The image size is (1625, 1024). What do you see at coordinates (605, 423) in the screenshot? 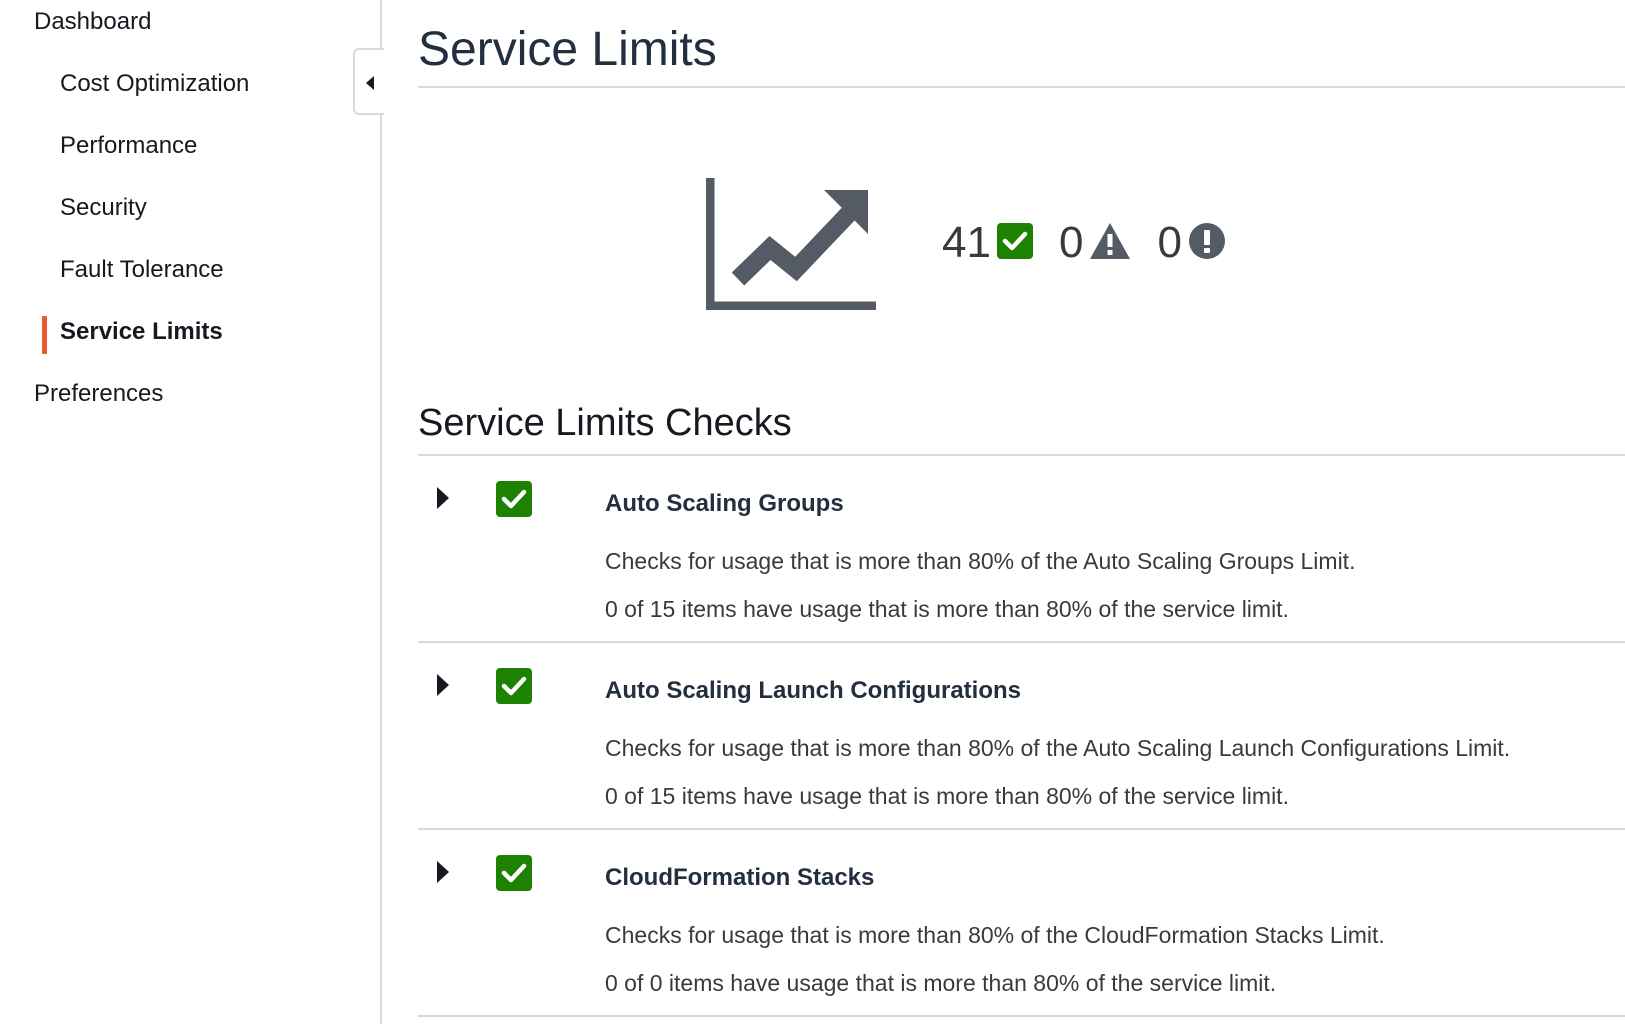
I see `checks-section-title: Service Limits Checks` at bounding box center [605, 423].